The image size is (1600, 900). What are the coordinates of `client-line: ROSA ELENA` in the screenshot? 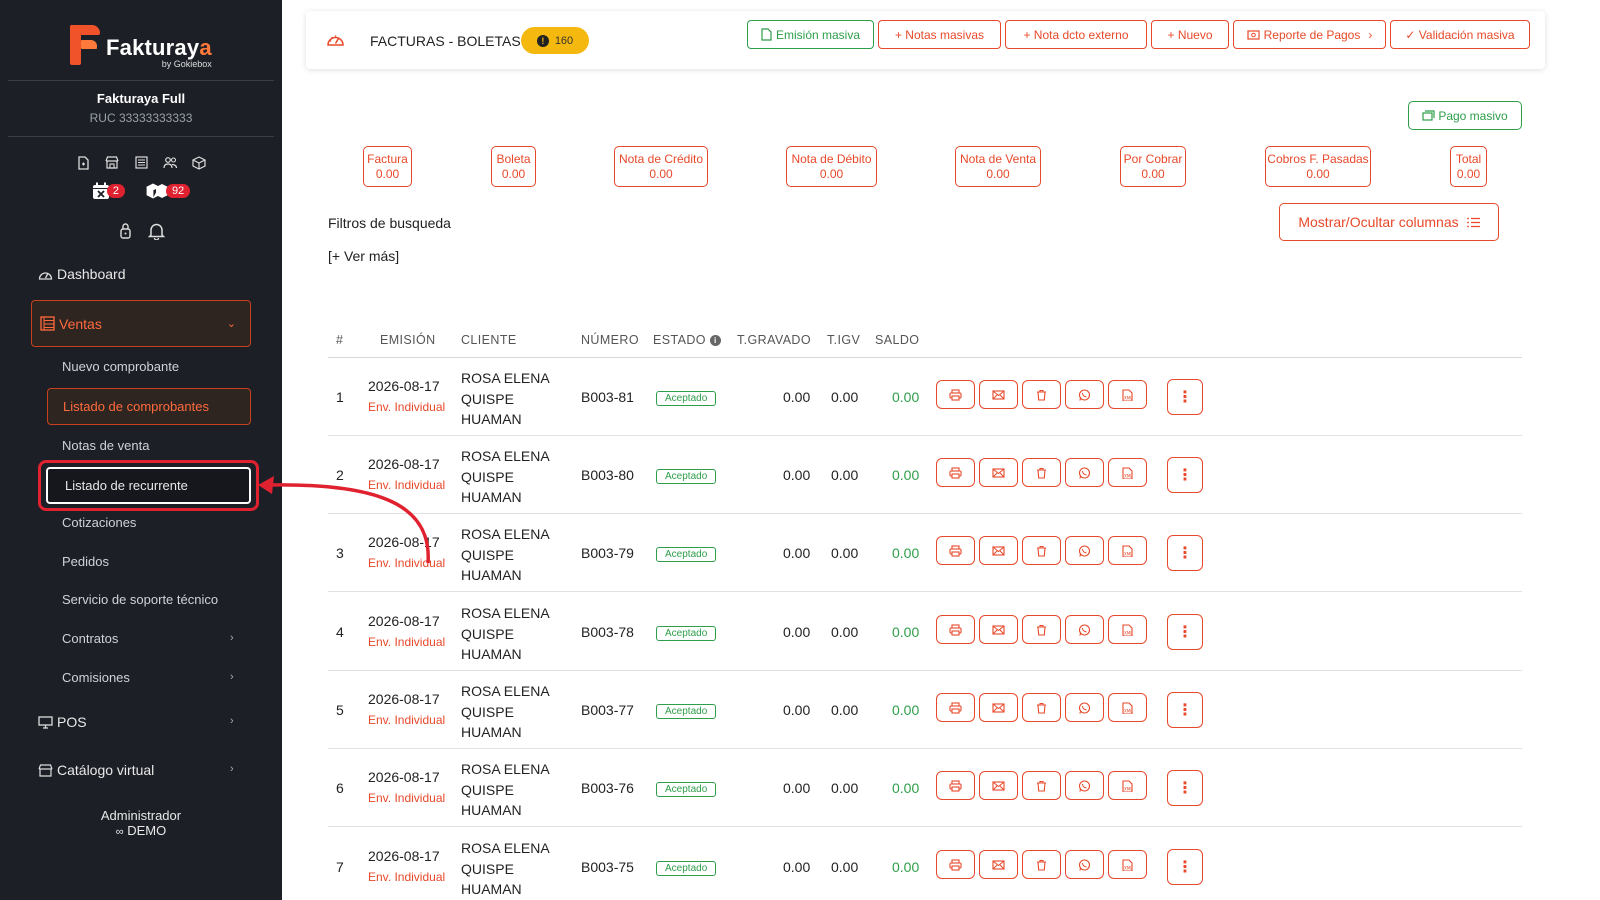 It's located at (505, 769).